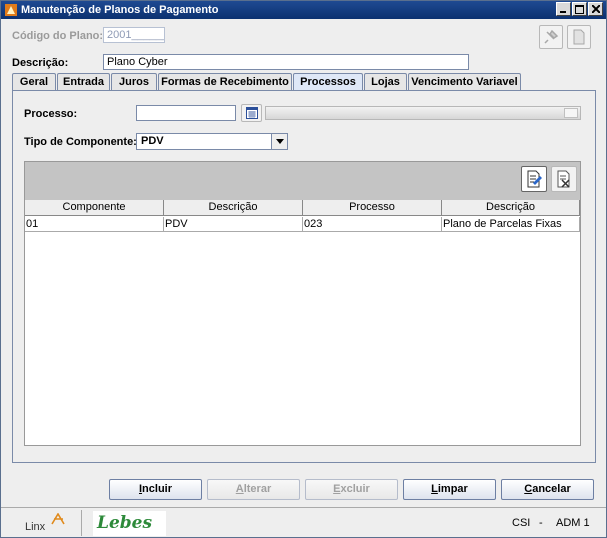 This screenshot has width=607, height=538. I want to click on processo-lookup-button, so click(251, 113).